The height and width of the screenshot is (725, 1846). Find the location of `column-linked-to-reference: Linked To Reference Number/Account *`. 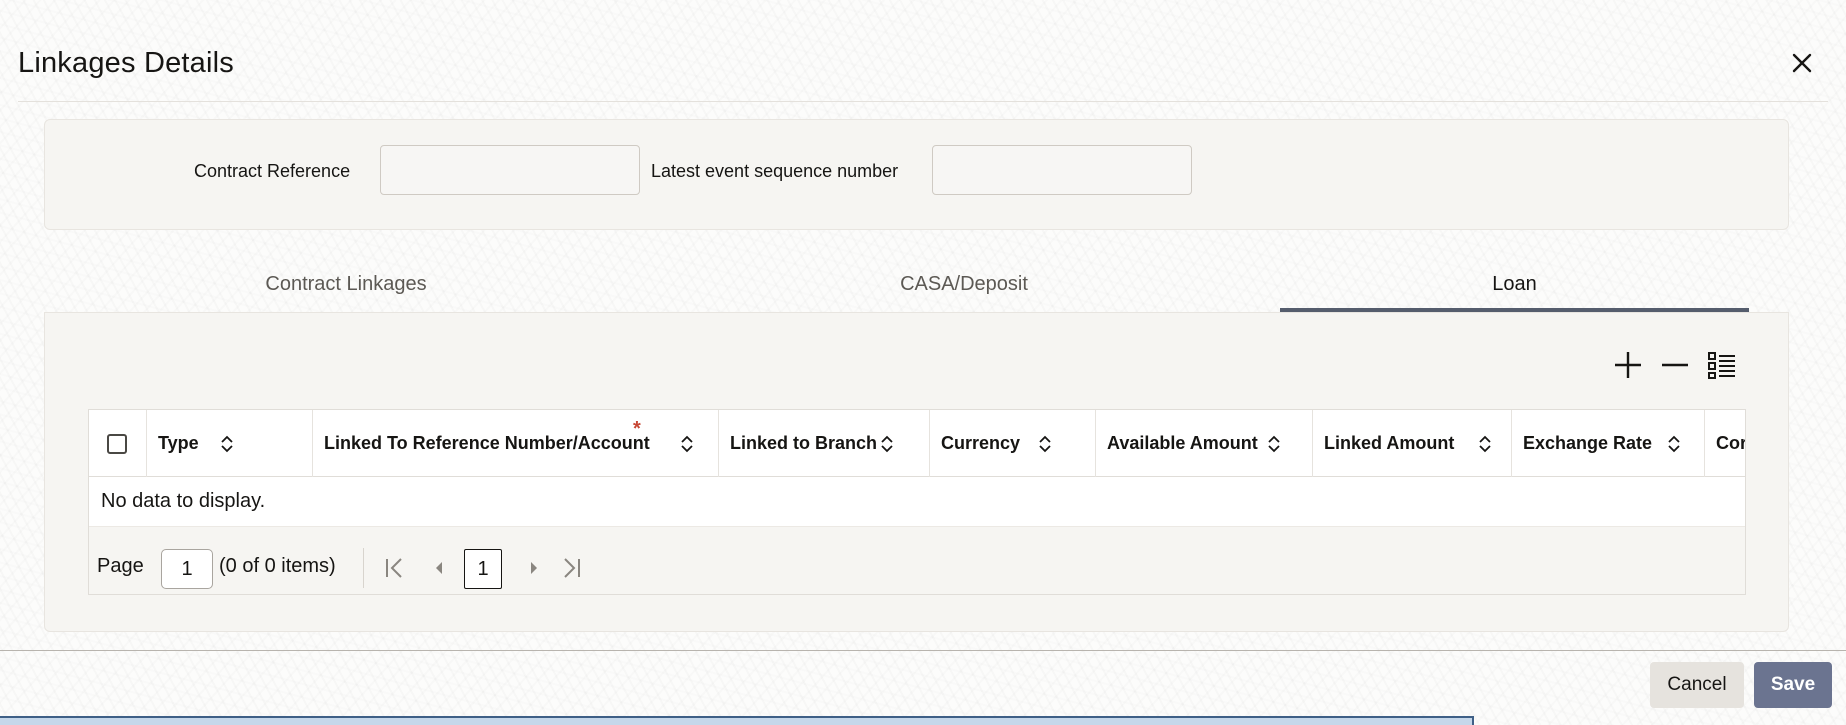

column-linked-to-reference: Linked To Reference Number/Account * is located at coordinates (516, 443).